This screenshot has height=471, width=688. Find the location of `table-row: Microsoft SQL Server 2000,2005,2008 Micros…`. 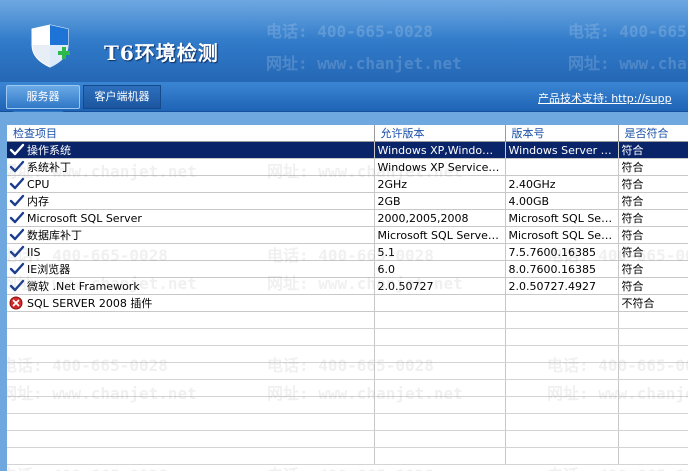

table-row: Microsoft SQL Server 2000,2005,2008 Micros… is located at coordinates (347, 218).